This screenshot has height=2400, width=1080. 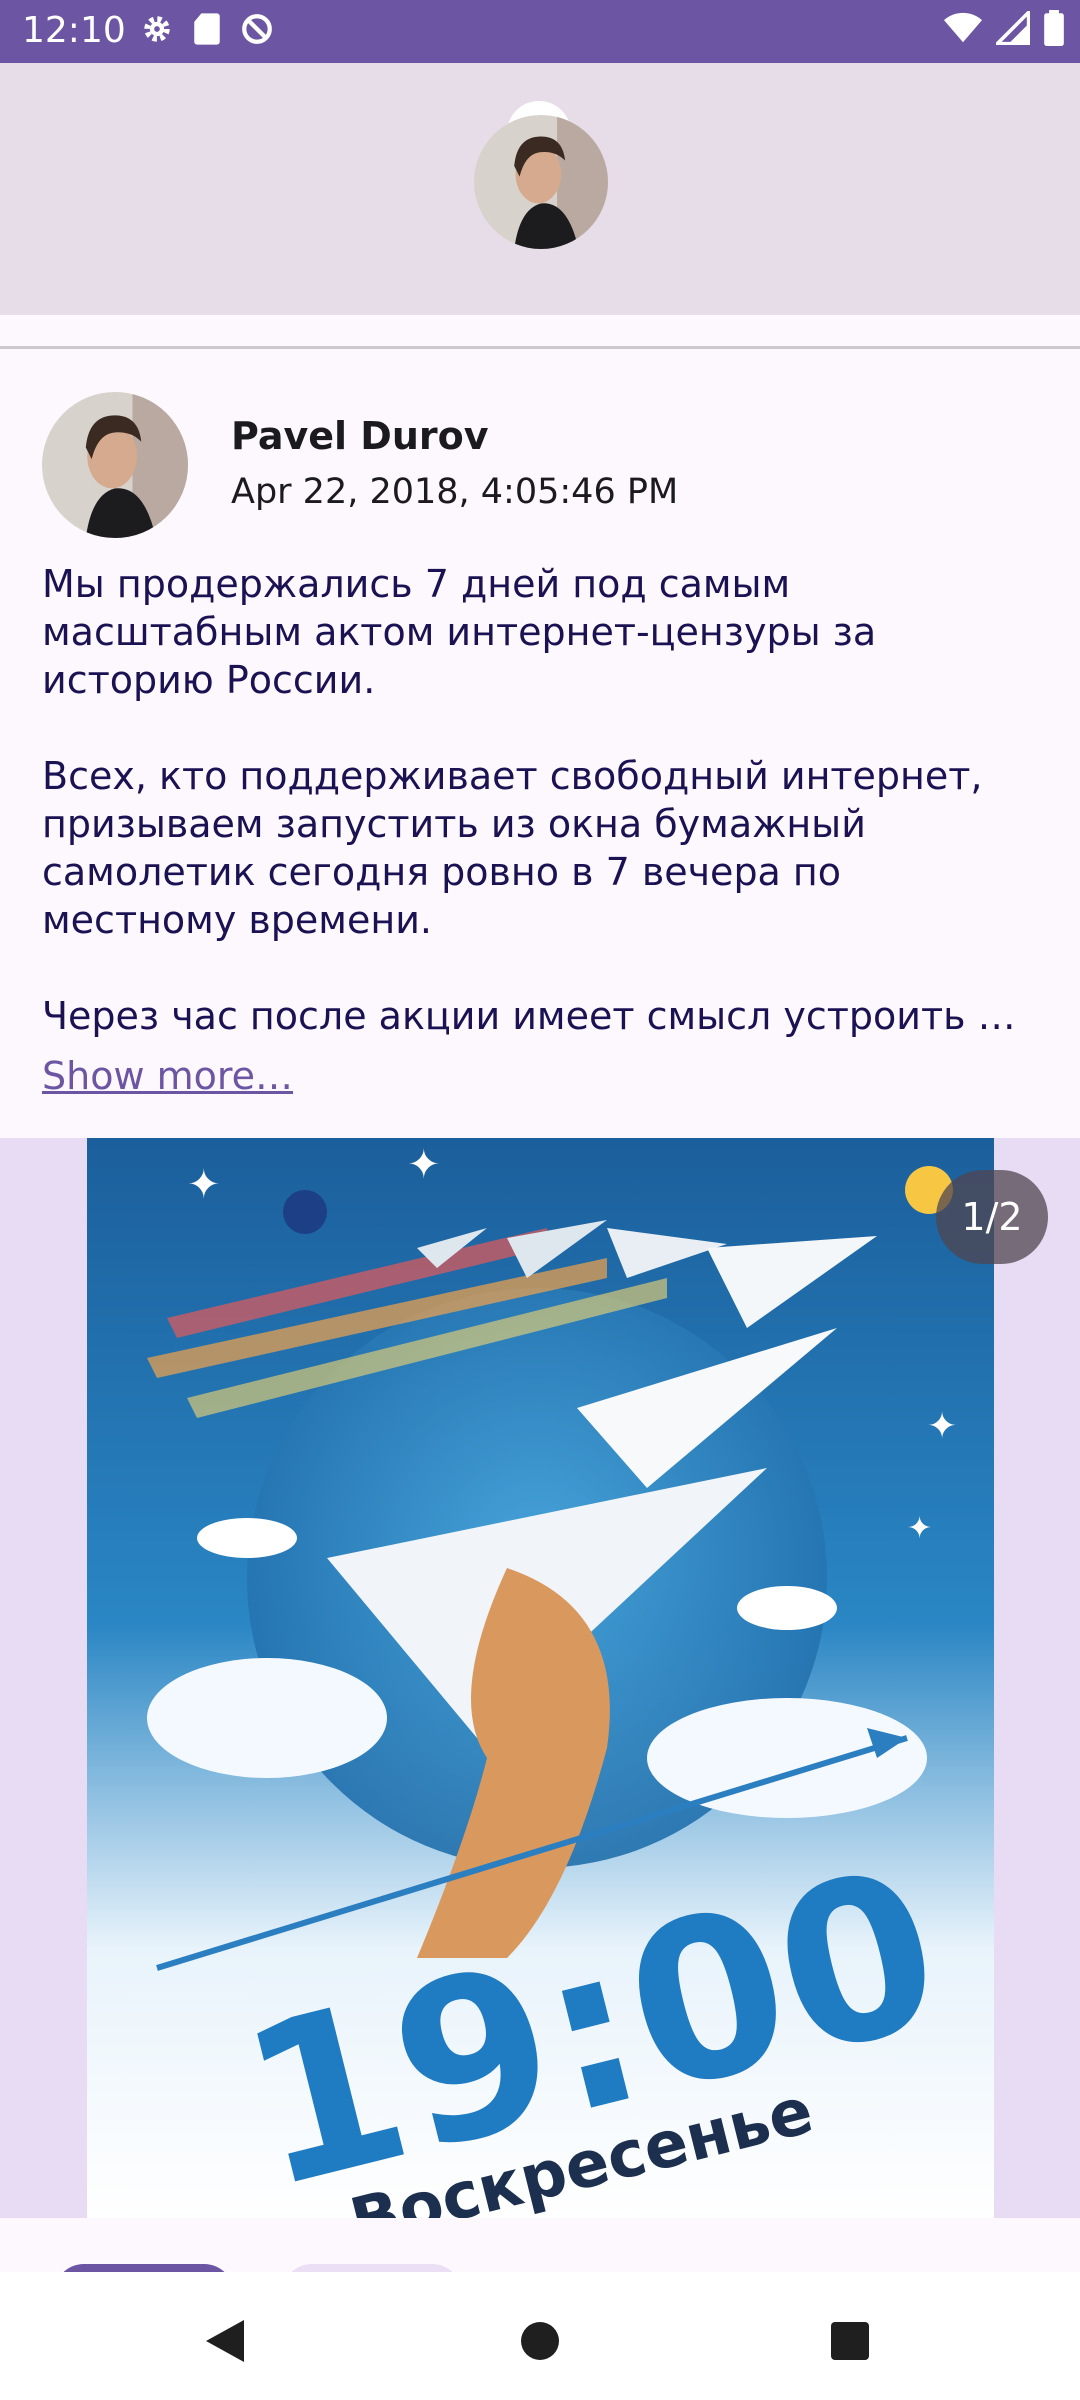 What do you see at coordinates (455, 492) in the screenshot?
I see `post-date: Apr 22, 2018, 4:05:46 PM` at bounding box center [455, 492].